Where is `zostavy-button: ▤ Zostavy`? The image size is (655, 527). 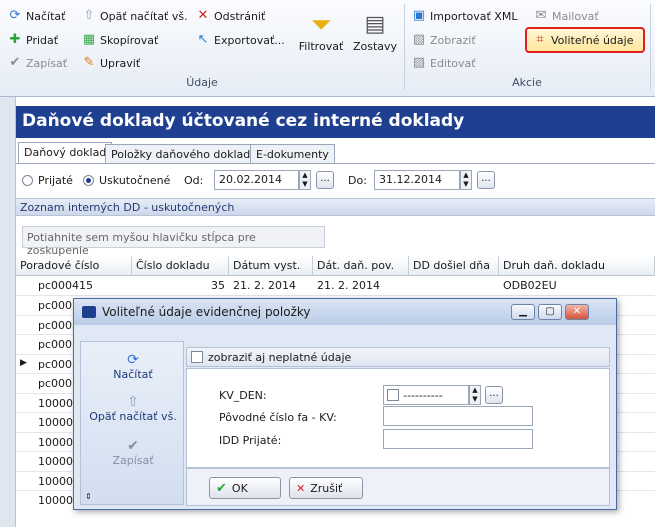
zostavy-button: ▤ Zostavy is located at coordinates (375, 31).